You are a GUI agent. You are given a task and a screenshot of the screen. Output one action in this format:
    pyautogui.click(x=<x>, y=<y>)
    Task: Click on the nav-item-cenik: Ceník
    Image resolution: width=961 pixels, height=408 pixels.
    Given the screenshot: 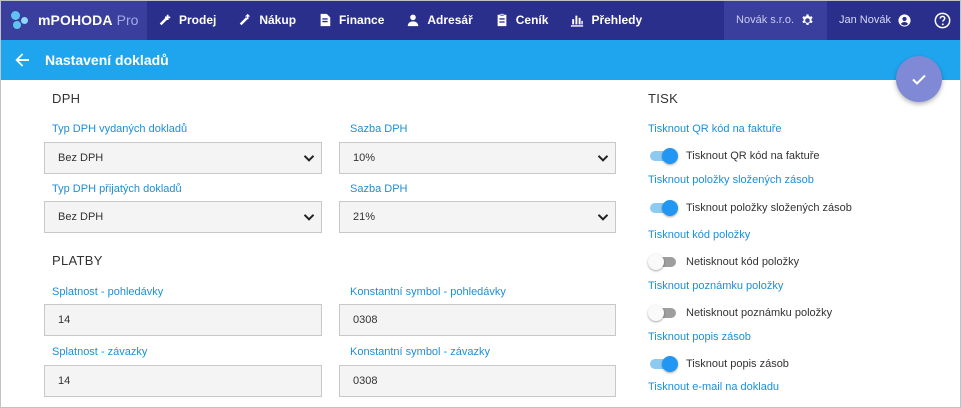 What is the action you would take?
    pyautogui.click(x=522, y=20)
    